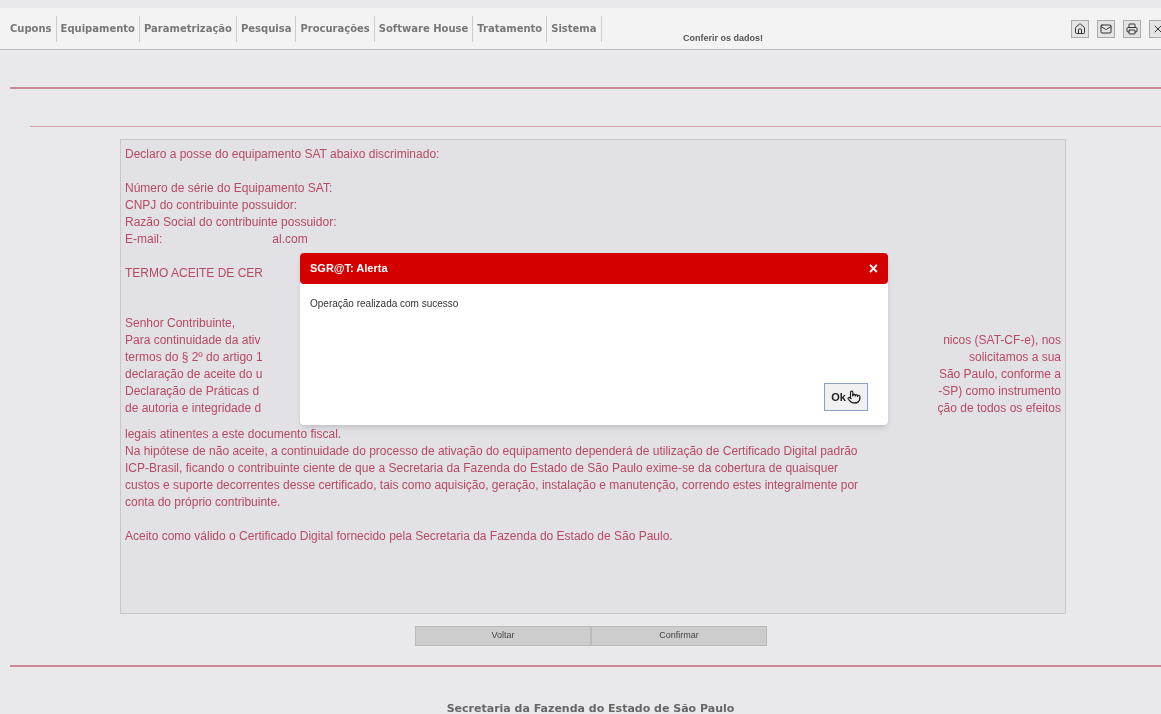  Describe the element at coordinates (1014, 357) in the screenshot. I see `declaration-line: solicitamos a sua` at that location.